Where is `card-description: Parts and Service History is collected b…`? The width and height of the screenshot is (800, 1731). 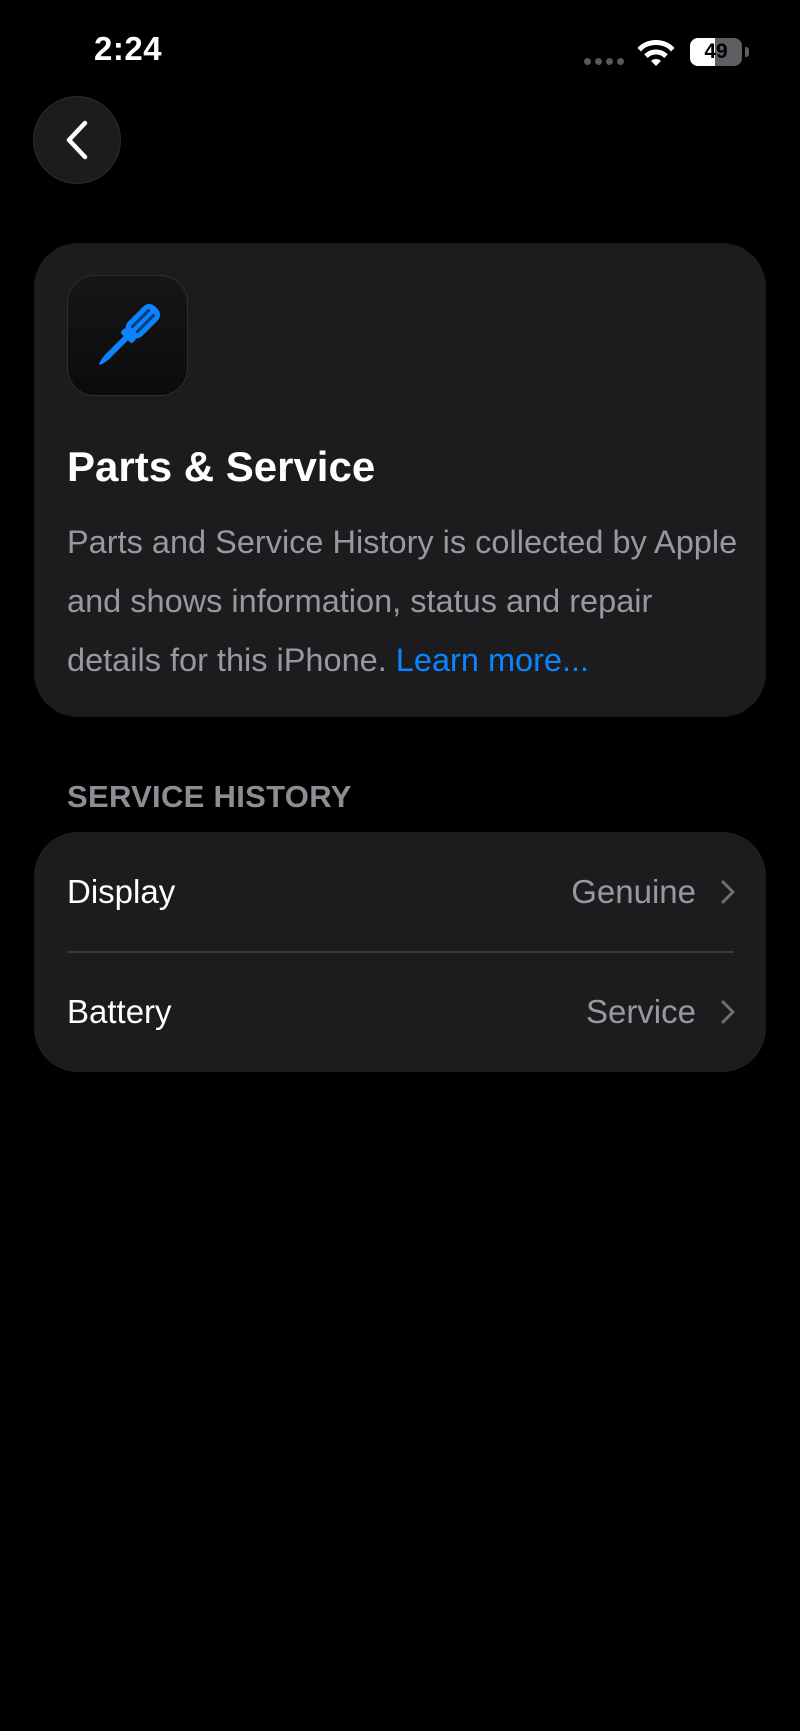 card-description: Parts and Service History is collected b… is located at coordinates (407, 601).